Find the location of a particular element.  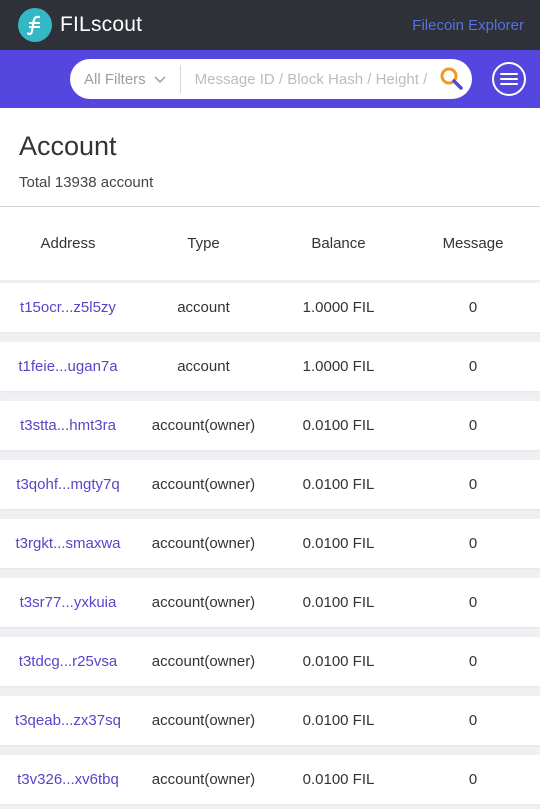

page-title: Account is located at coordinates (68, 146).